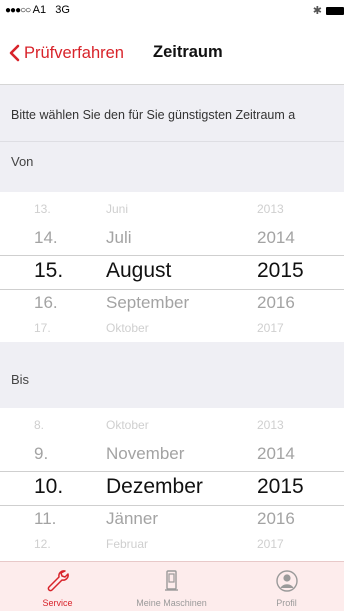  I want to click on bis-section-label: Bis, so click(20, 379).